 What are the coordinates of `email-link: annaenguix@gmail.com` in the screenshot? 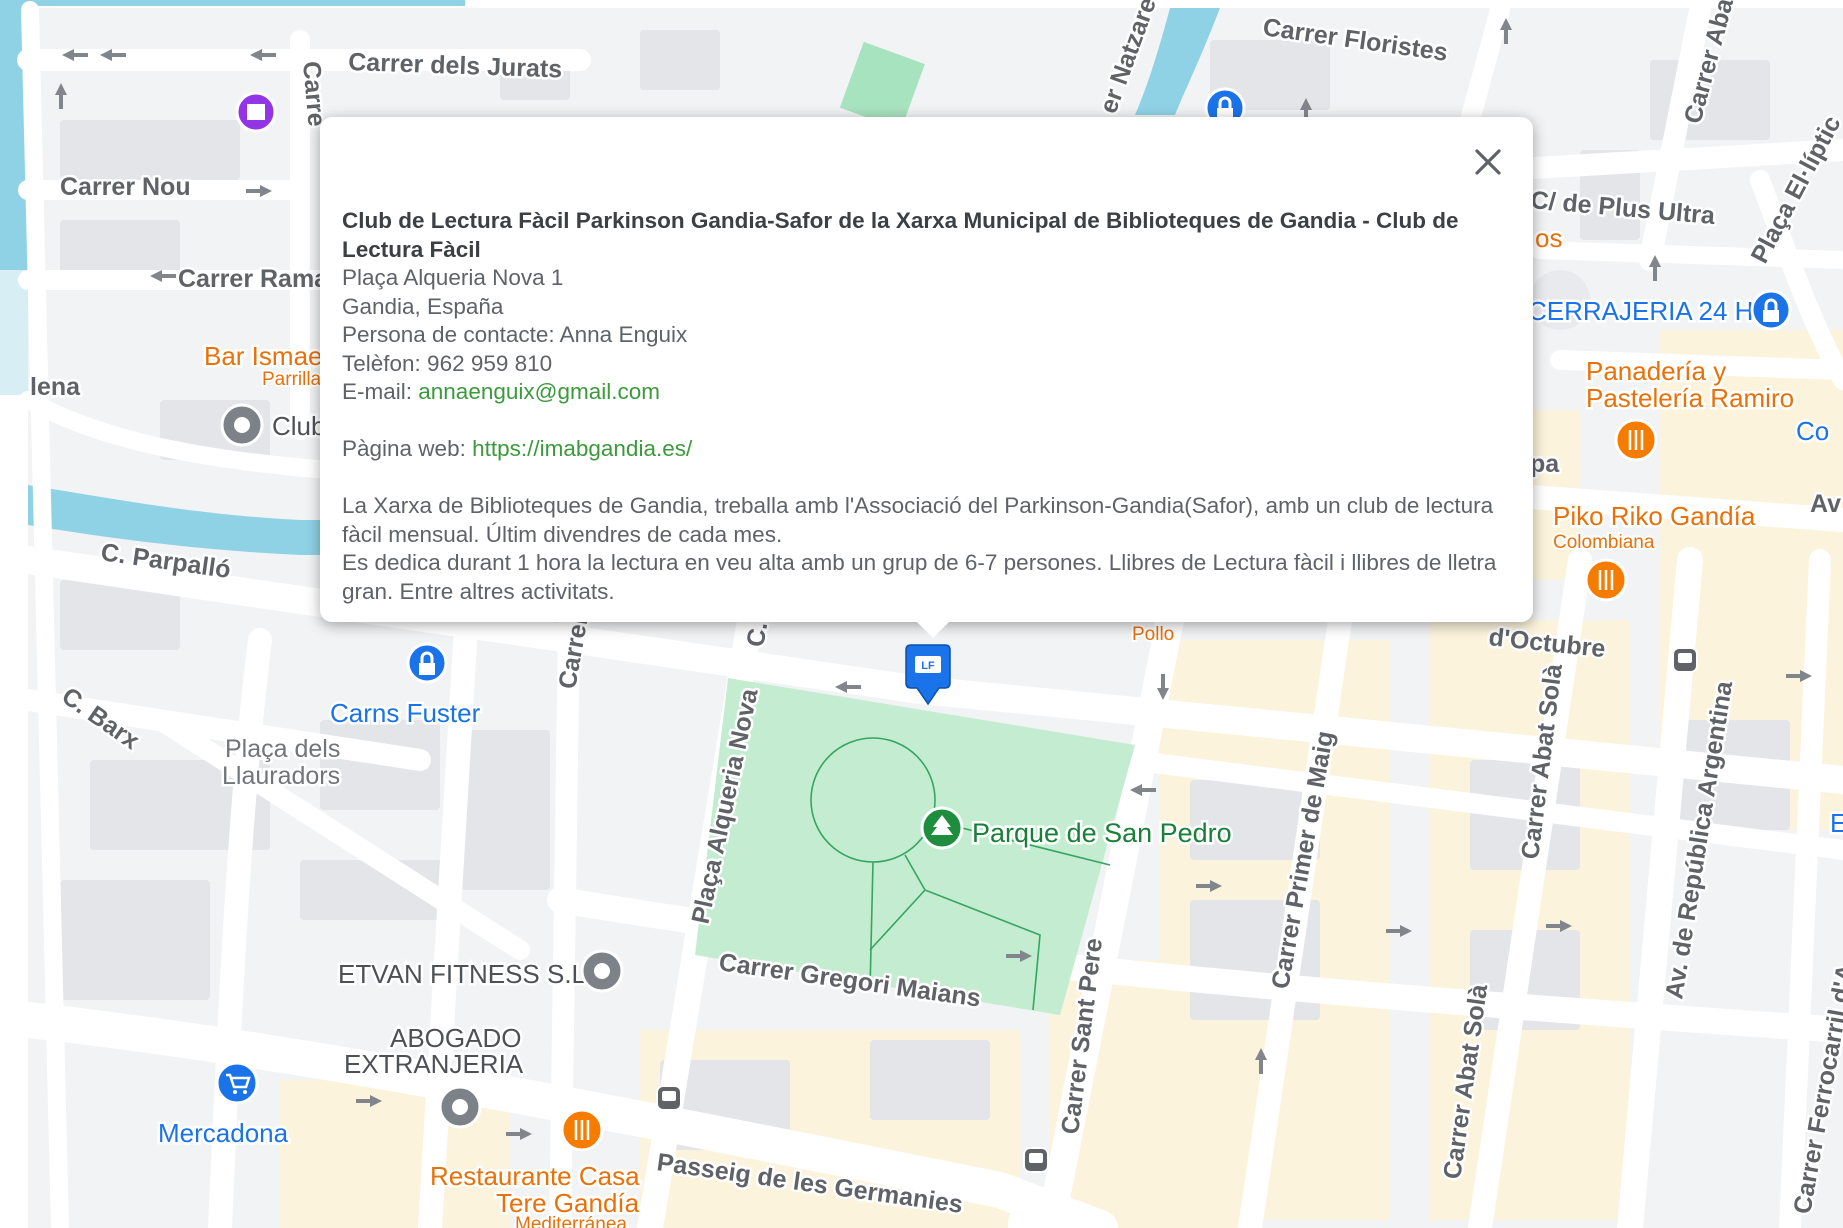 It's located at (539, 391).